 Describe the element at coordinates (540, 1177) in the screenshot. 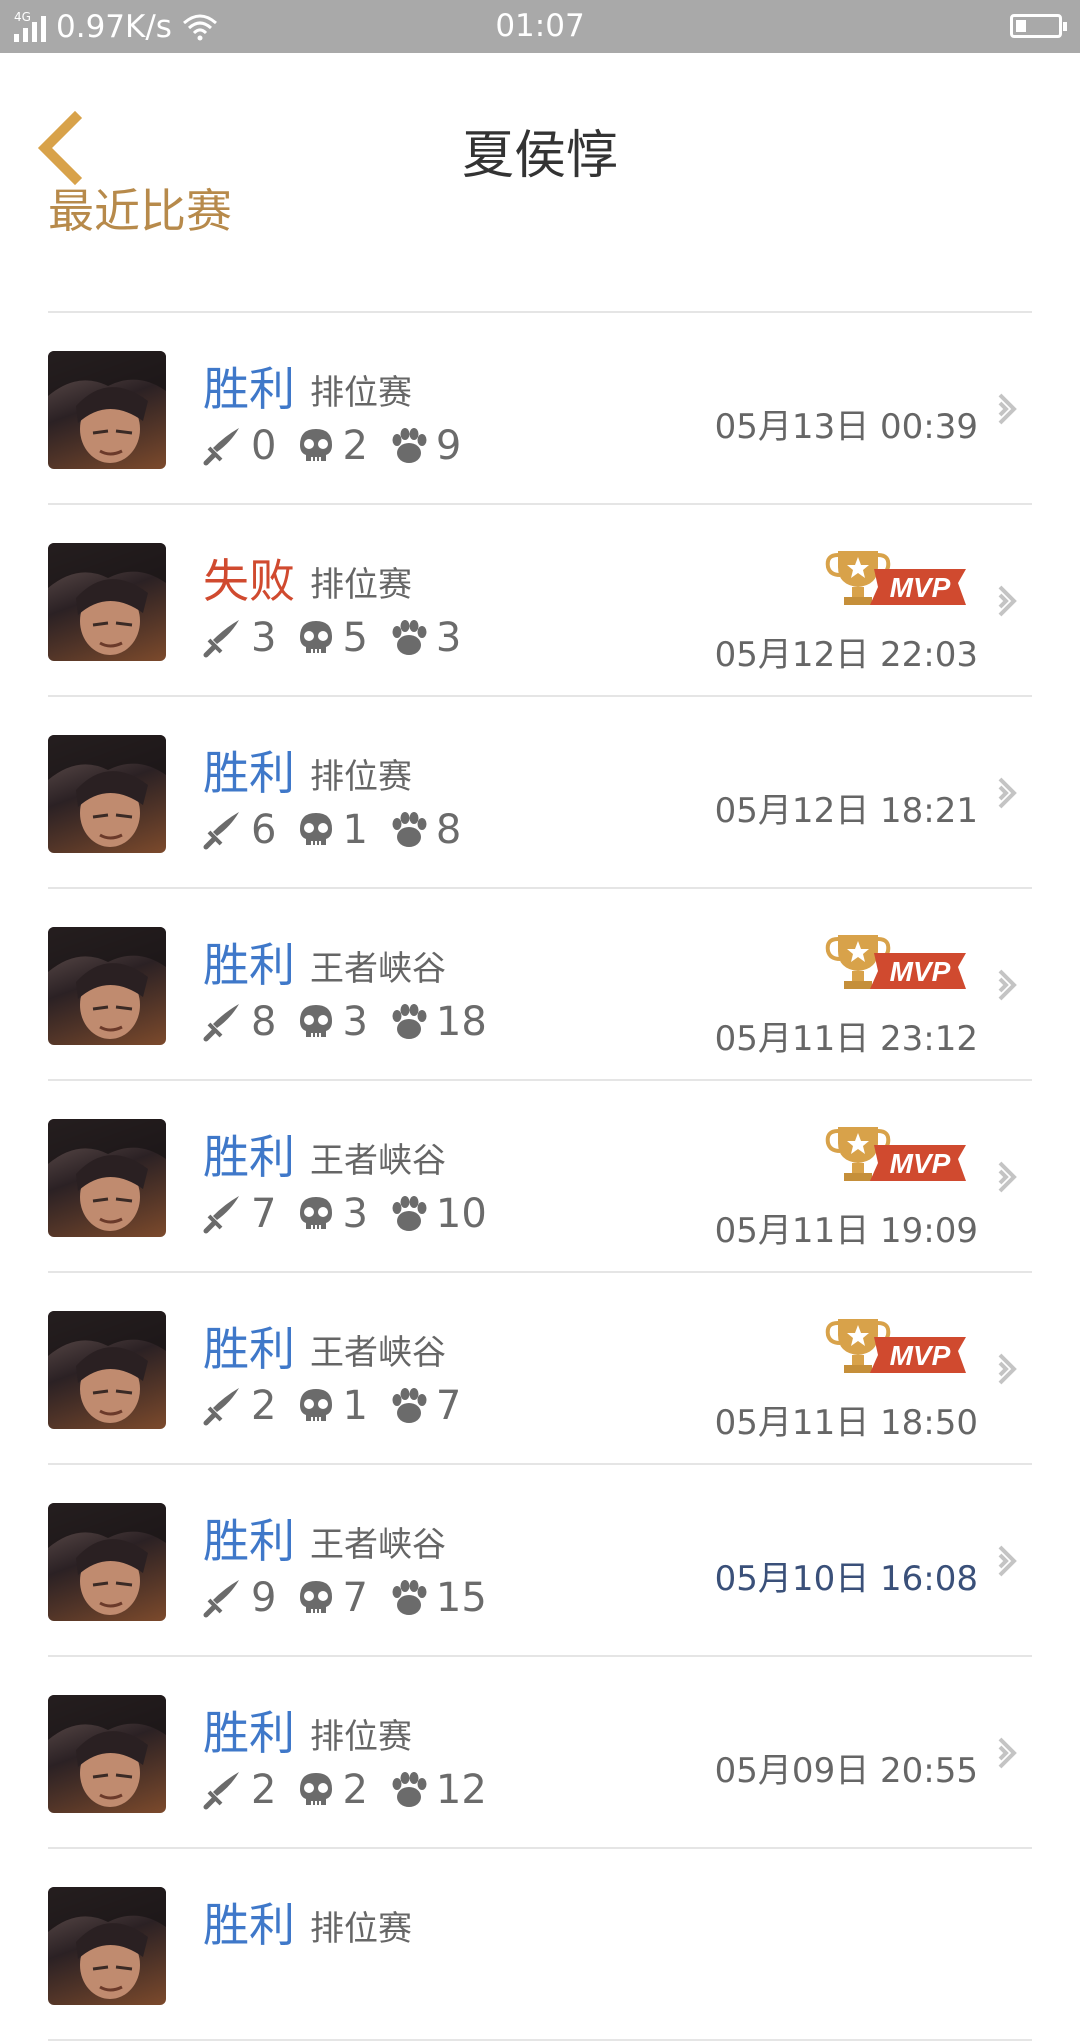

I see `match-row: 胜利 王者峡谷 7 3 10 MVP 05月11日 19:09` at that location.